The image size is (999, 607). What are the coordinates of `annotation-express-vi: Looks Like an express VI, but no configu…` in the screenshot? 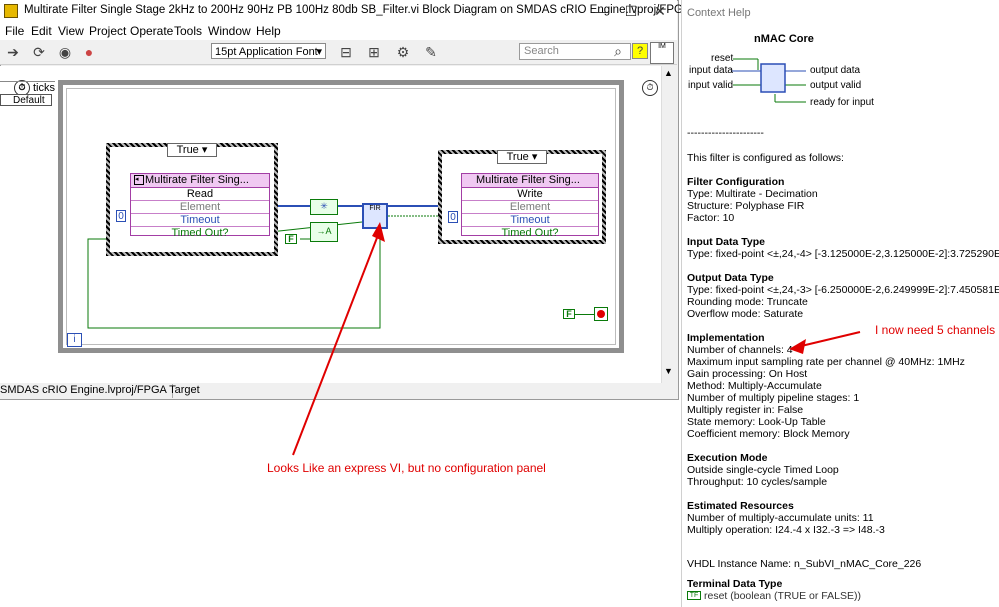 It's located at (406, 468).